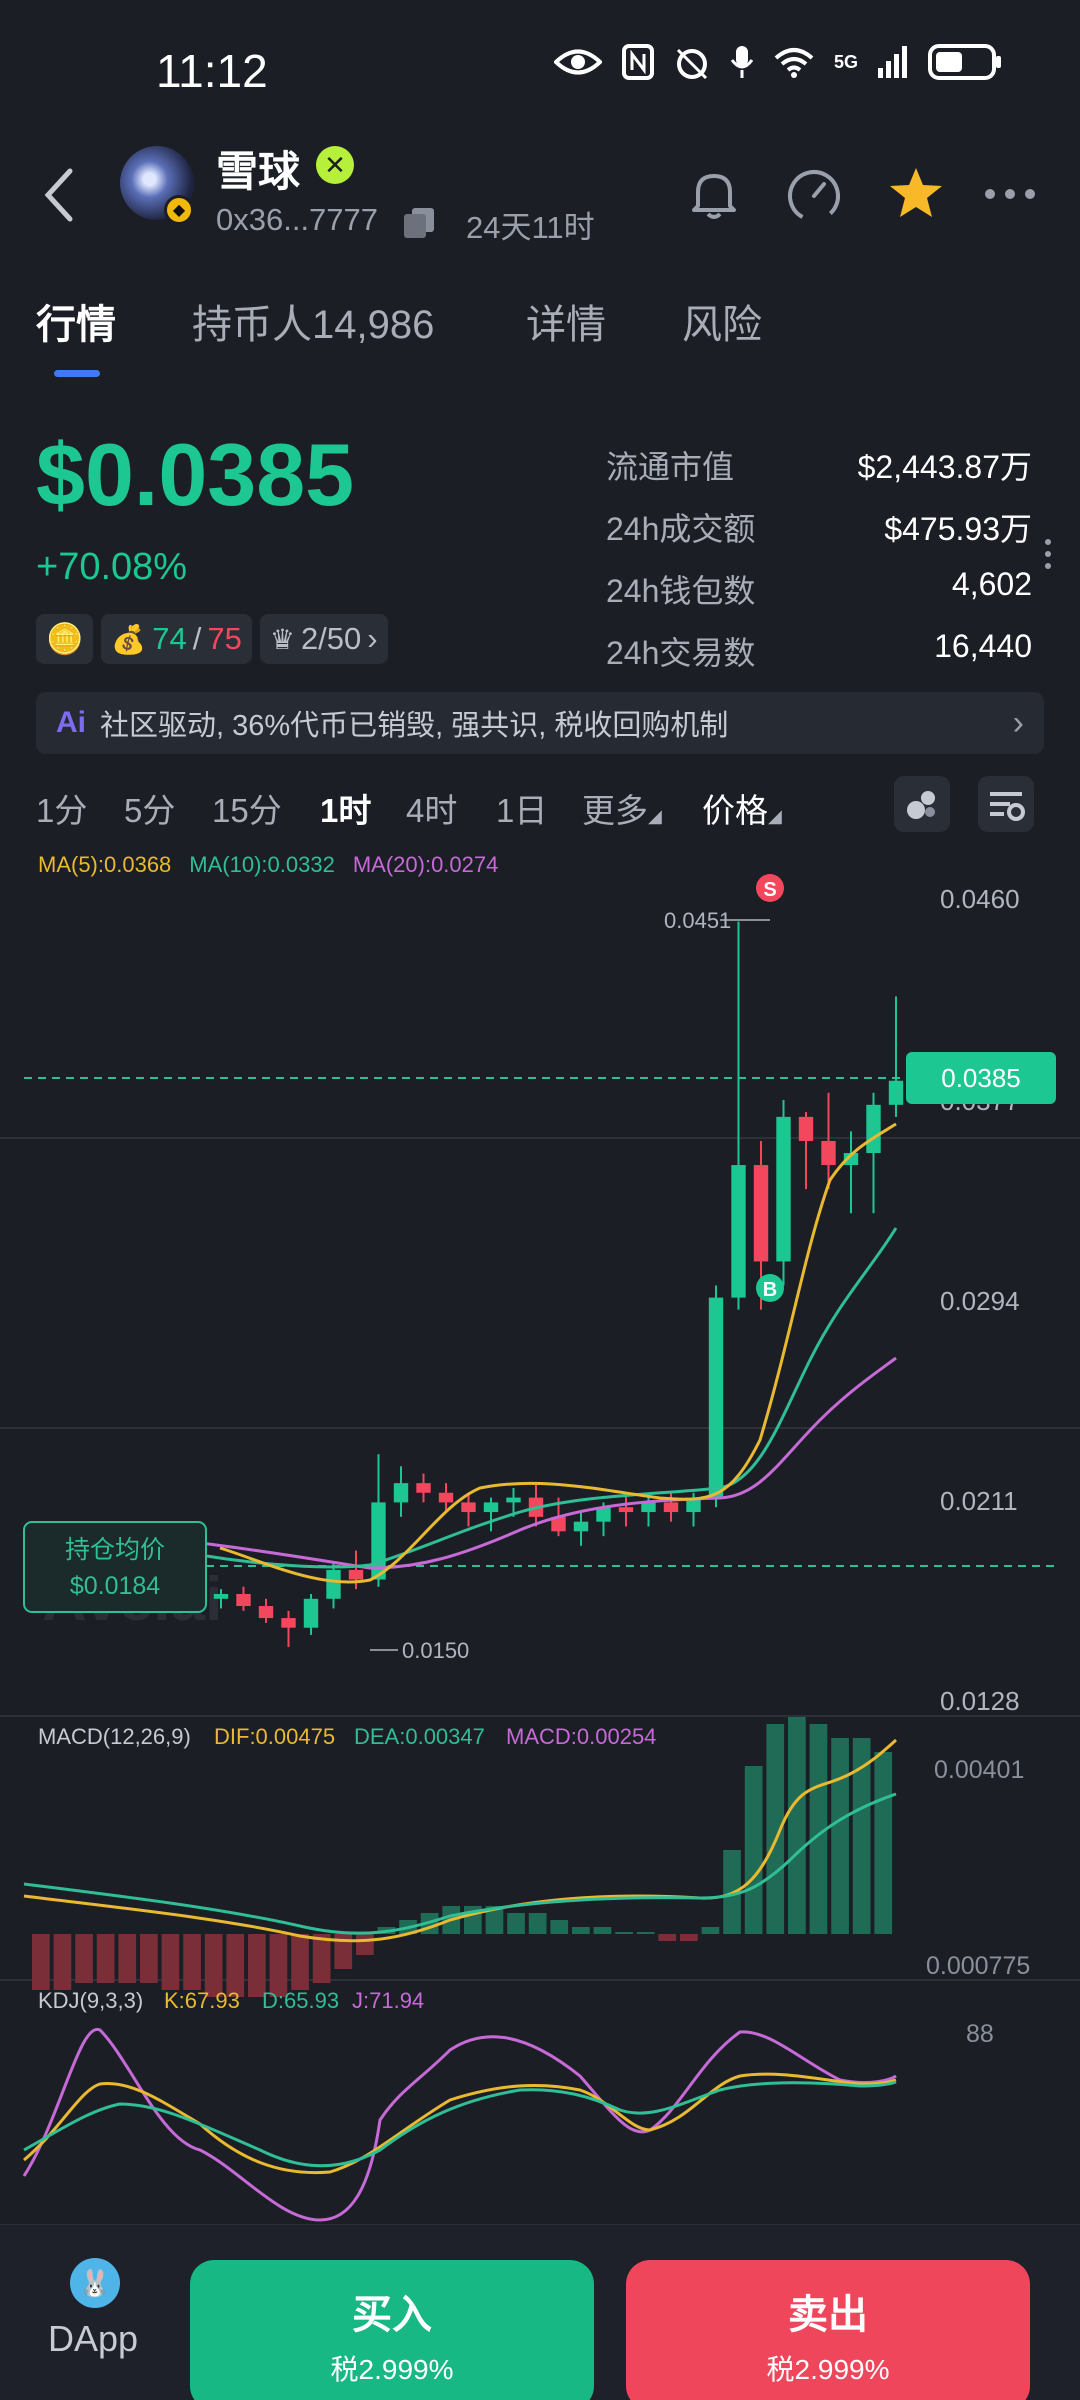 The height and width of the screenshot is (2400, 1080). What do you see at coordinates (392, 2315) in the screenshot?
I see `buy-button-label: 买入` at bounding box center [392, 2315].